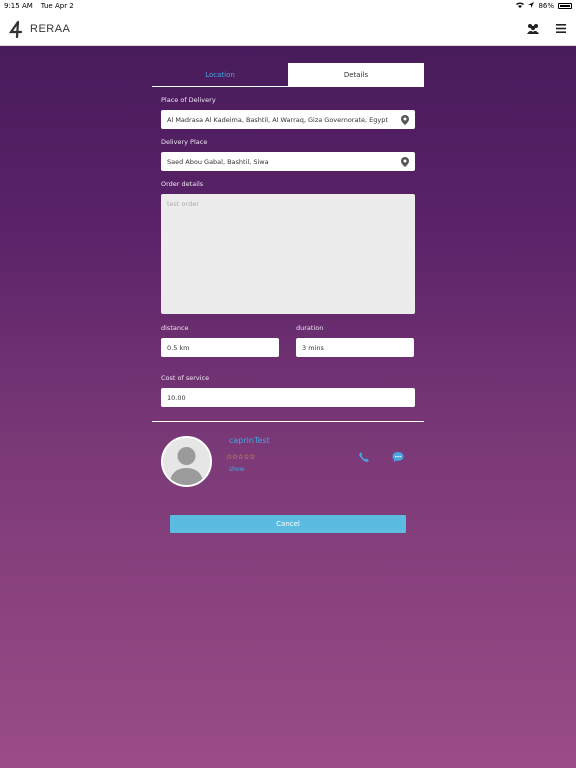  Describe the element at coordinates (310, 328) in the screenshot. I see `duration-label: duration` at that location.